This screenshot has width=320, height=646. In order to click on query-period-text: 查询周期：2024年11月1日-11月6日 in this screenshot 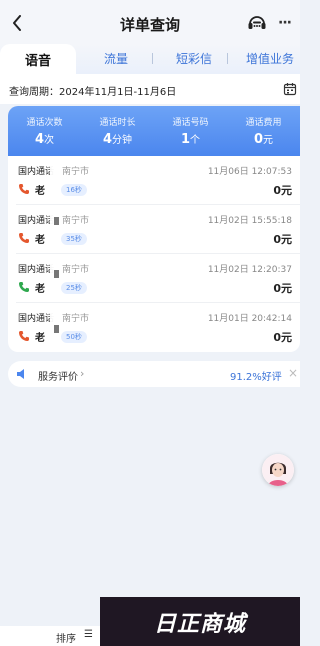, I will do `click(93, 92)`.